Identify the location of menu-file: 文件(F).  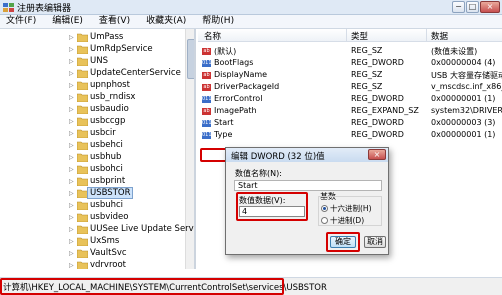
(21, 21).